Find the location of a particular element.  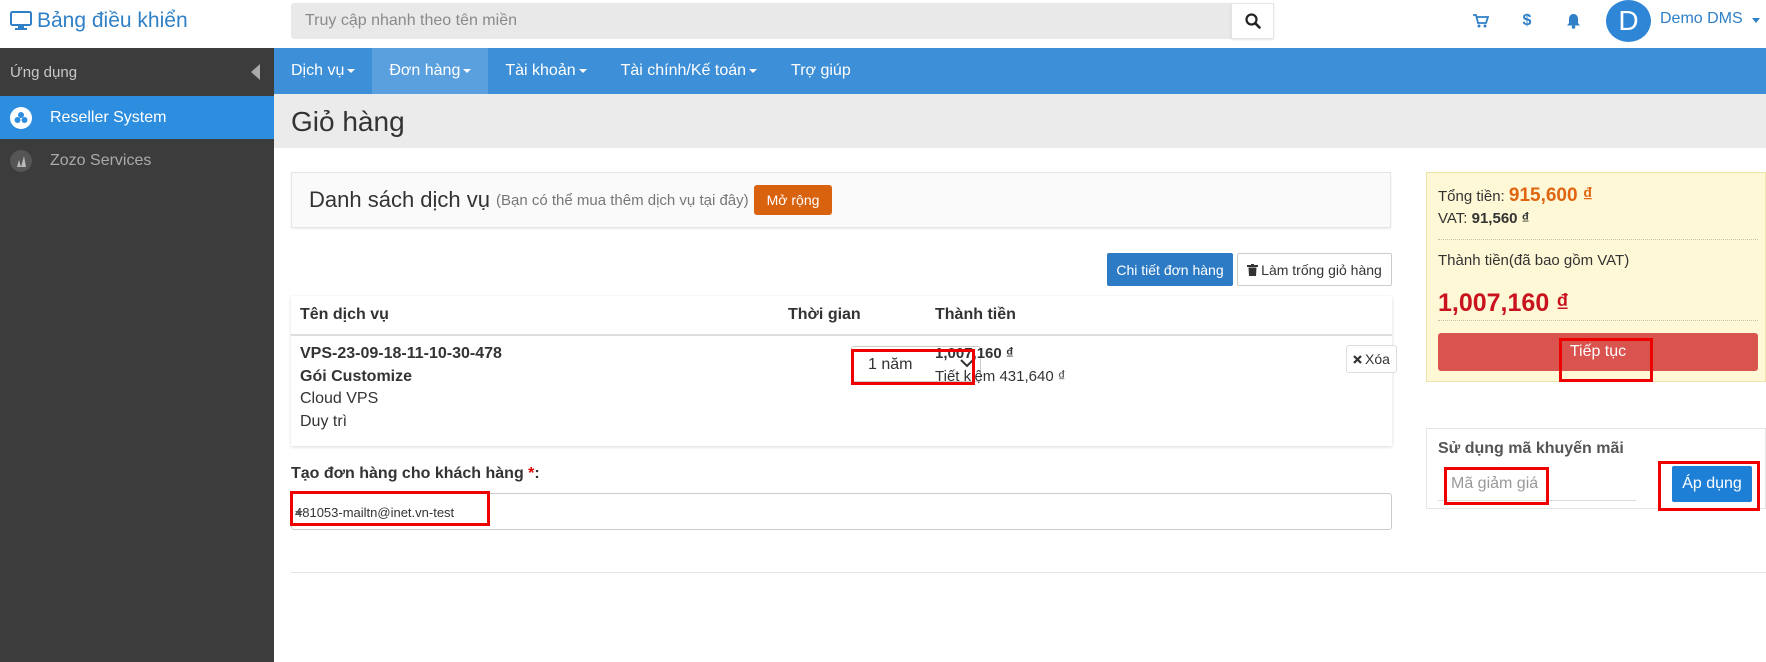

notification-button is located at coordinates (1573, 21).